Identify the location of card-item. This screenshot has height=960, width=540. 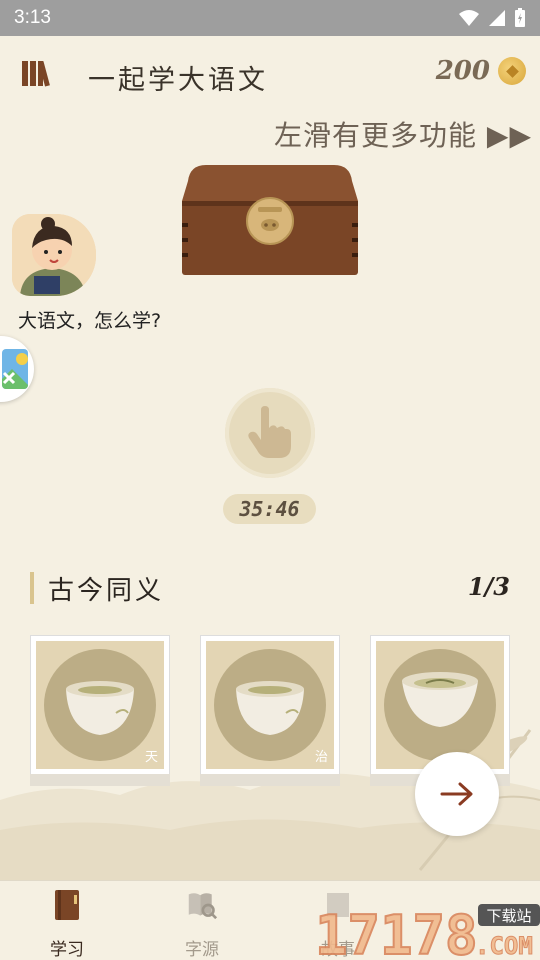
(440, 710).